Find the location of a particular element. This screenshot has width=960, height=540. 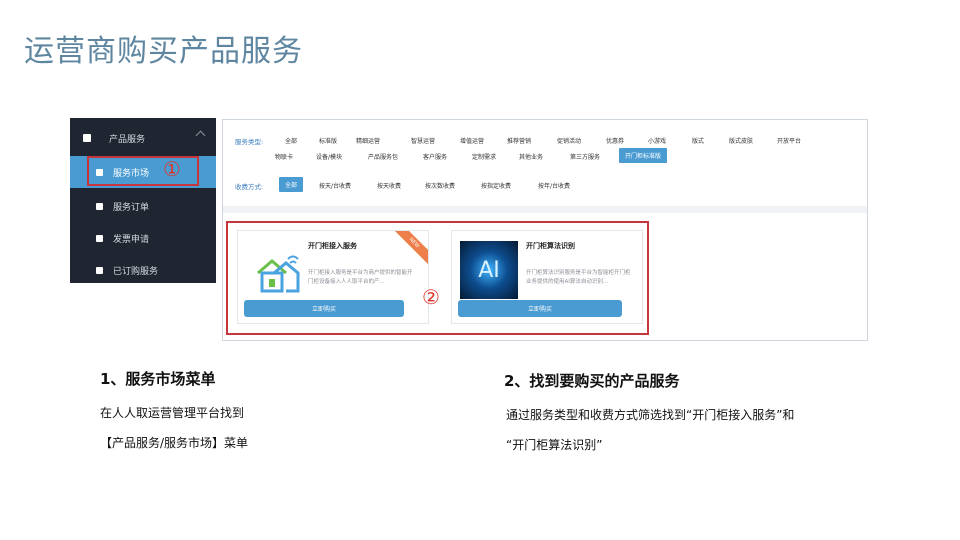

panel-divider is located at coordinates (545, 209).